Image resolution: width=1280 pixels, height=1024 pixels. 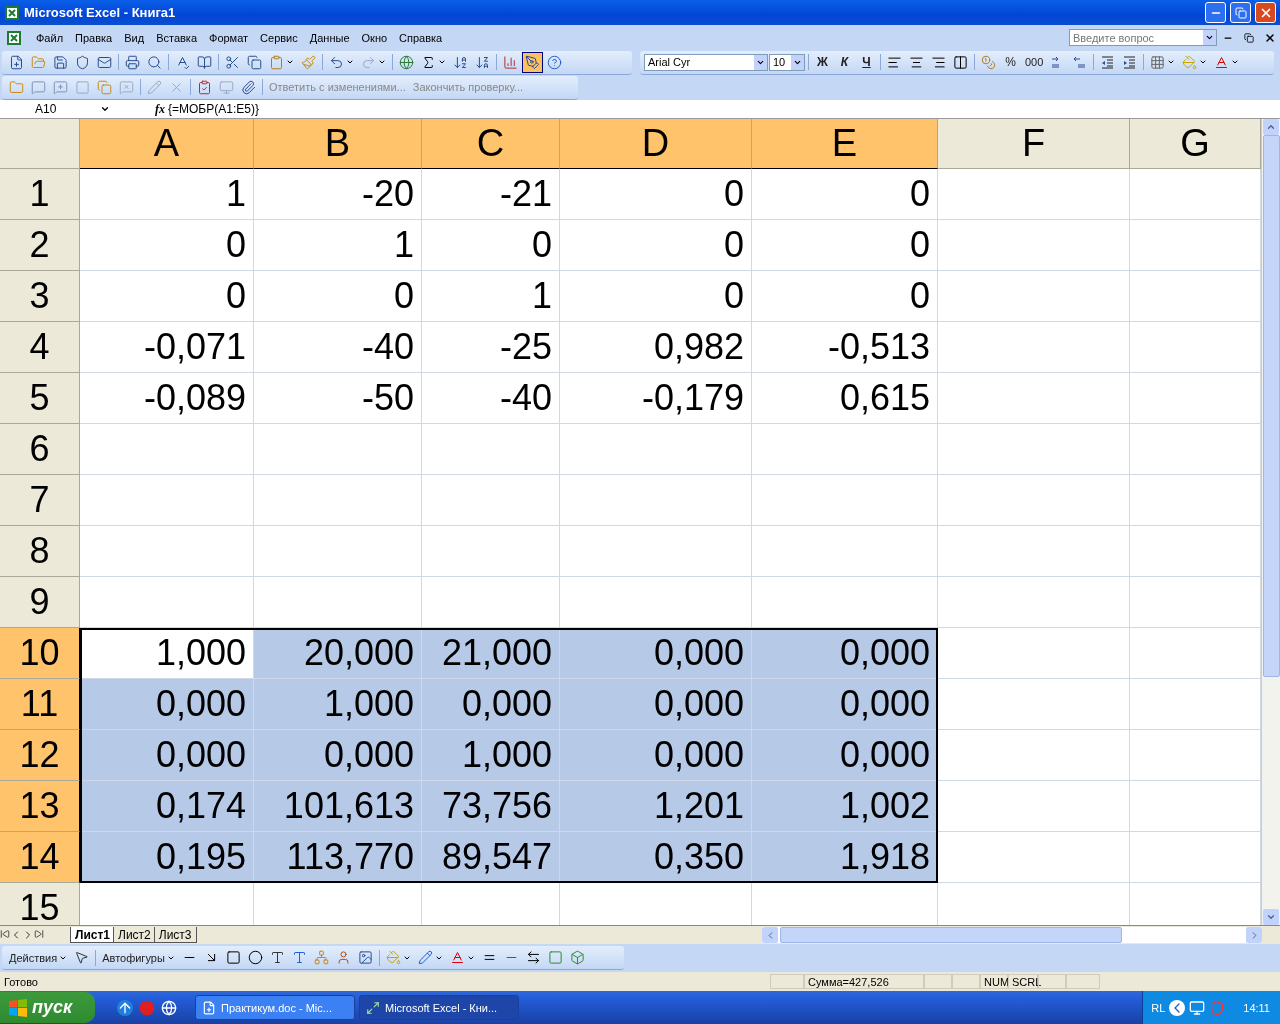 I want to click on column-header: A, so click(x=167, y=144).